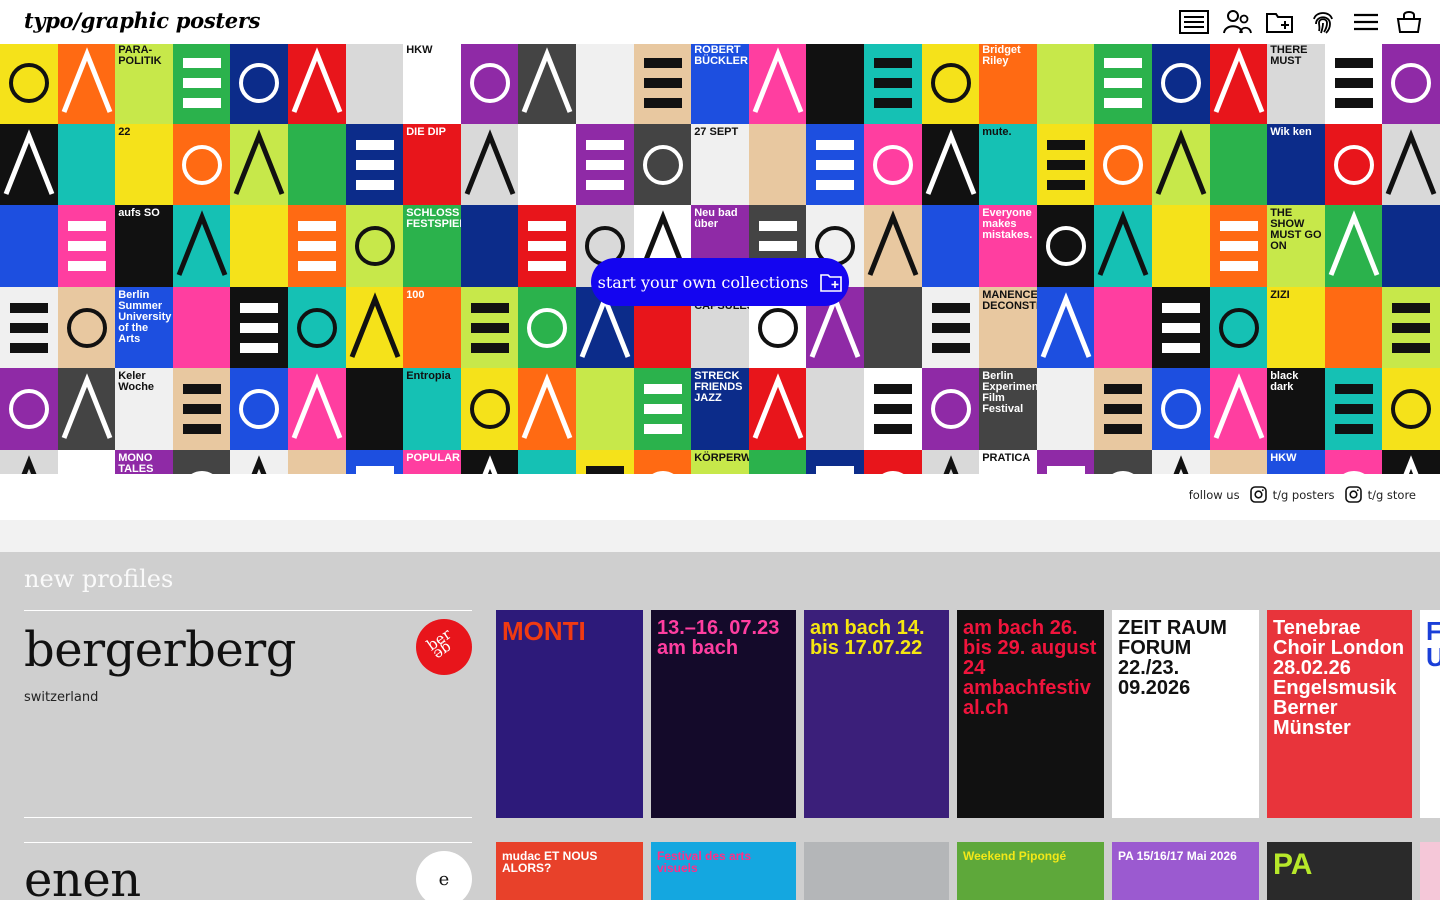  What do you see at coordinates (1380, 494) in the screenshot?
I see `instagram-store-link: t/g store` at bounding box center [1380, 494].